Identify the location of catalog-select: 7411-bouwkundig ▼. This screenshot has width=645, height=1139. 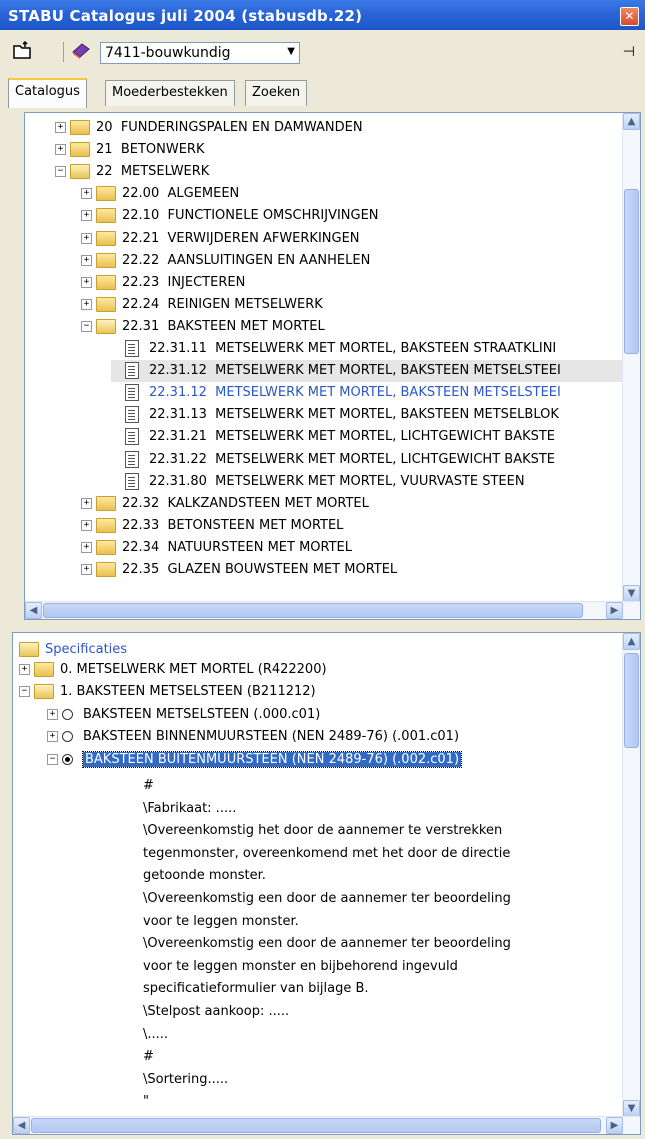
(200, 53).